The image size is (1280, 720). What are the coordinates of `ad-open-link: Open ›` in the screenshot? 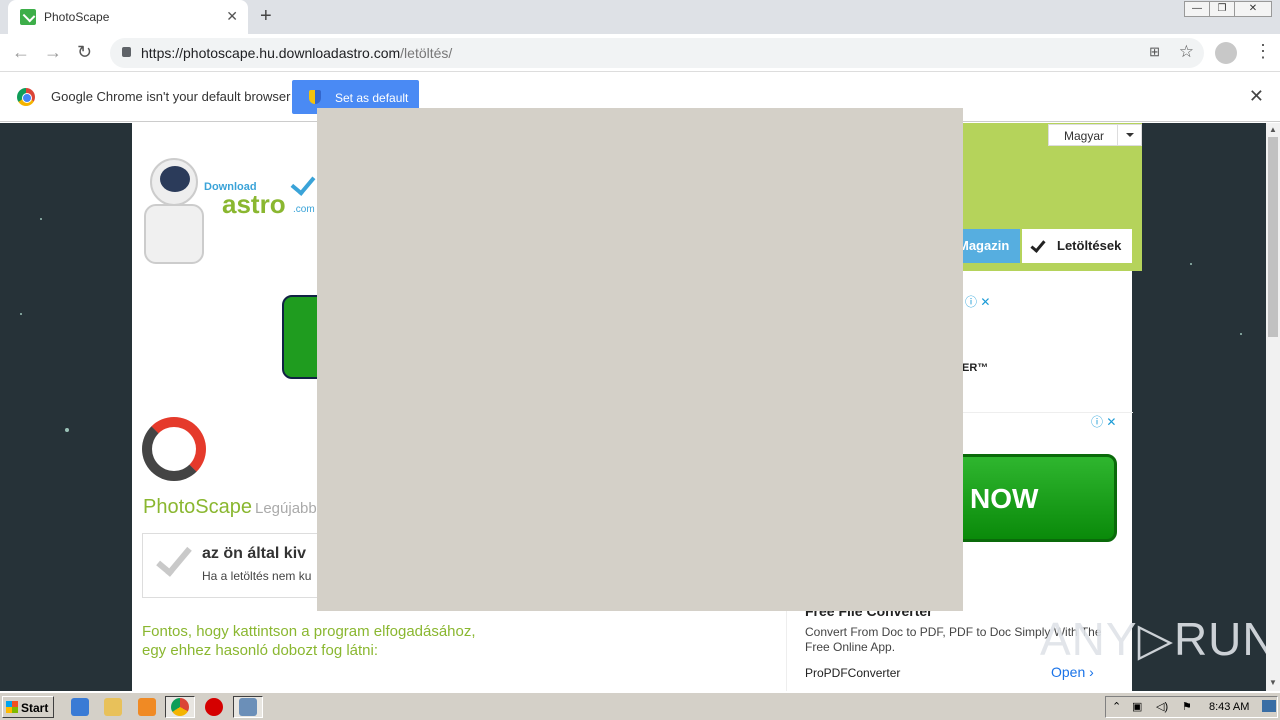 It's located at (1072, 672).